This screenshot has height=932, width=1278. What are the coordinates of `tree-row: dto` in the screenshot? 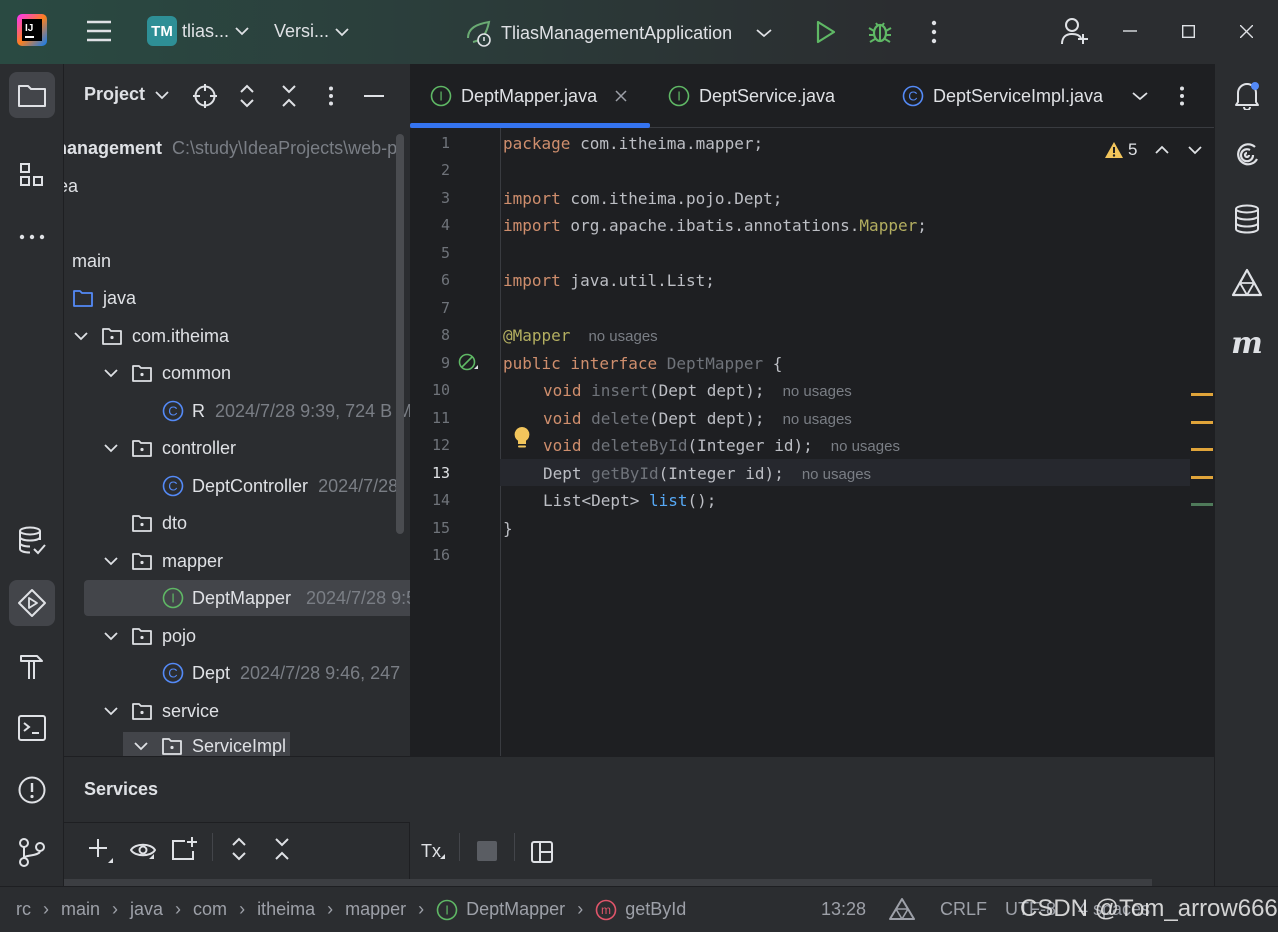 It's located at (159, 523).